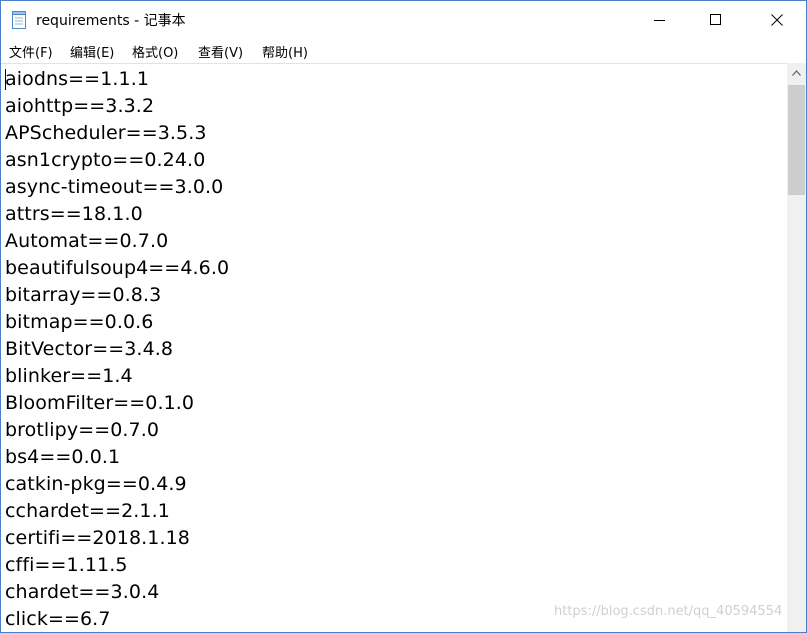  What do you see at coordinates (83, 295) in the screenshot?
I see `text-line: bitarray==0.8.3` at bounding box center [83, 295].